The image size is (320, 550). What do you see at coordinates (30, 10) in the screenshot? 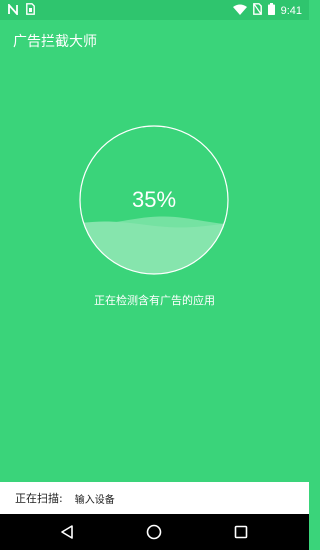
I see `sim-card-icon` at bounding box center [30, 10].